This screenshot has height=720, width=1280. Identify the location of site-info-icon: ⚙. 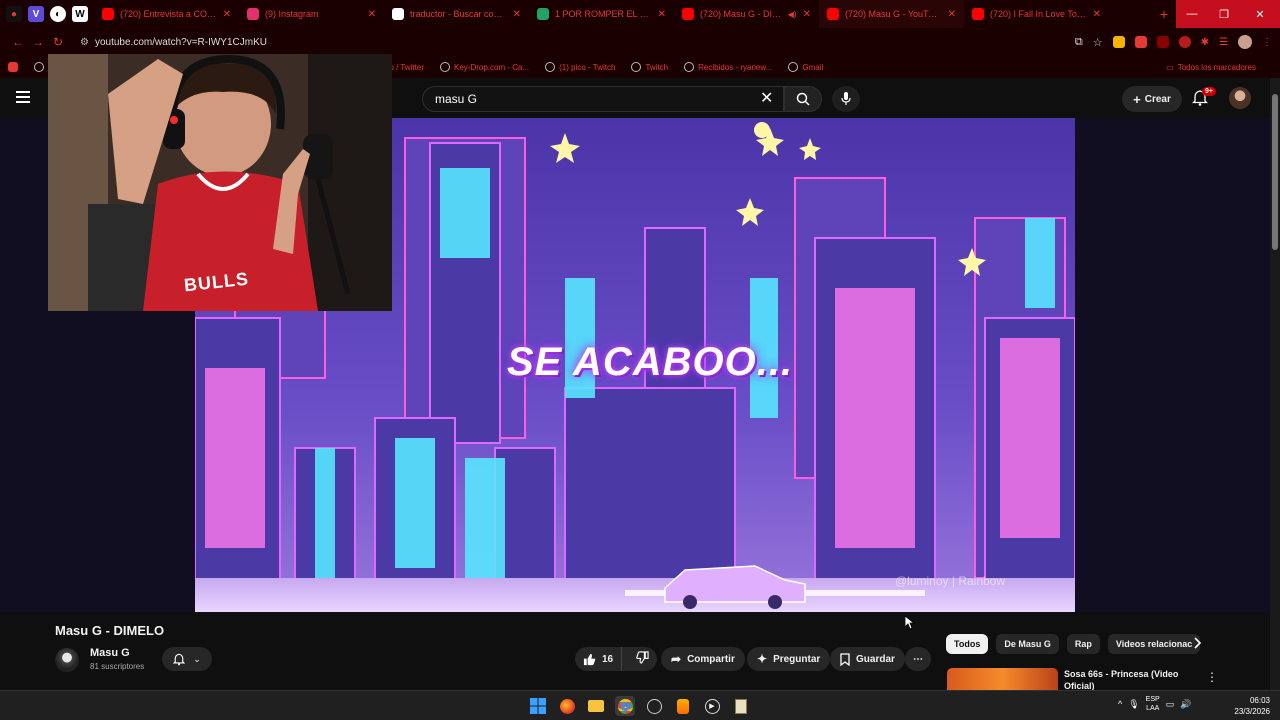
(84, 42).